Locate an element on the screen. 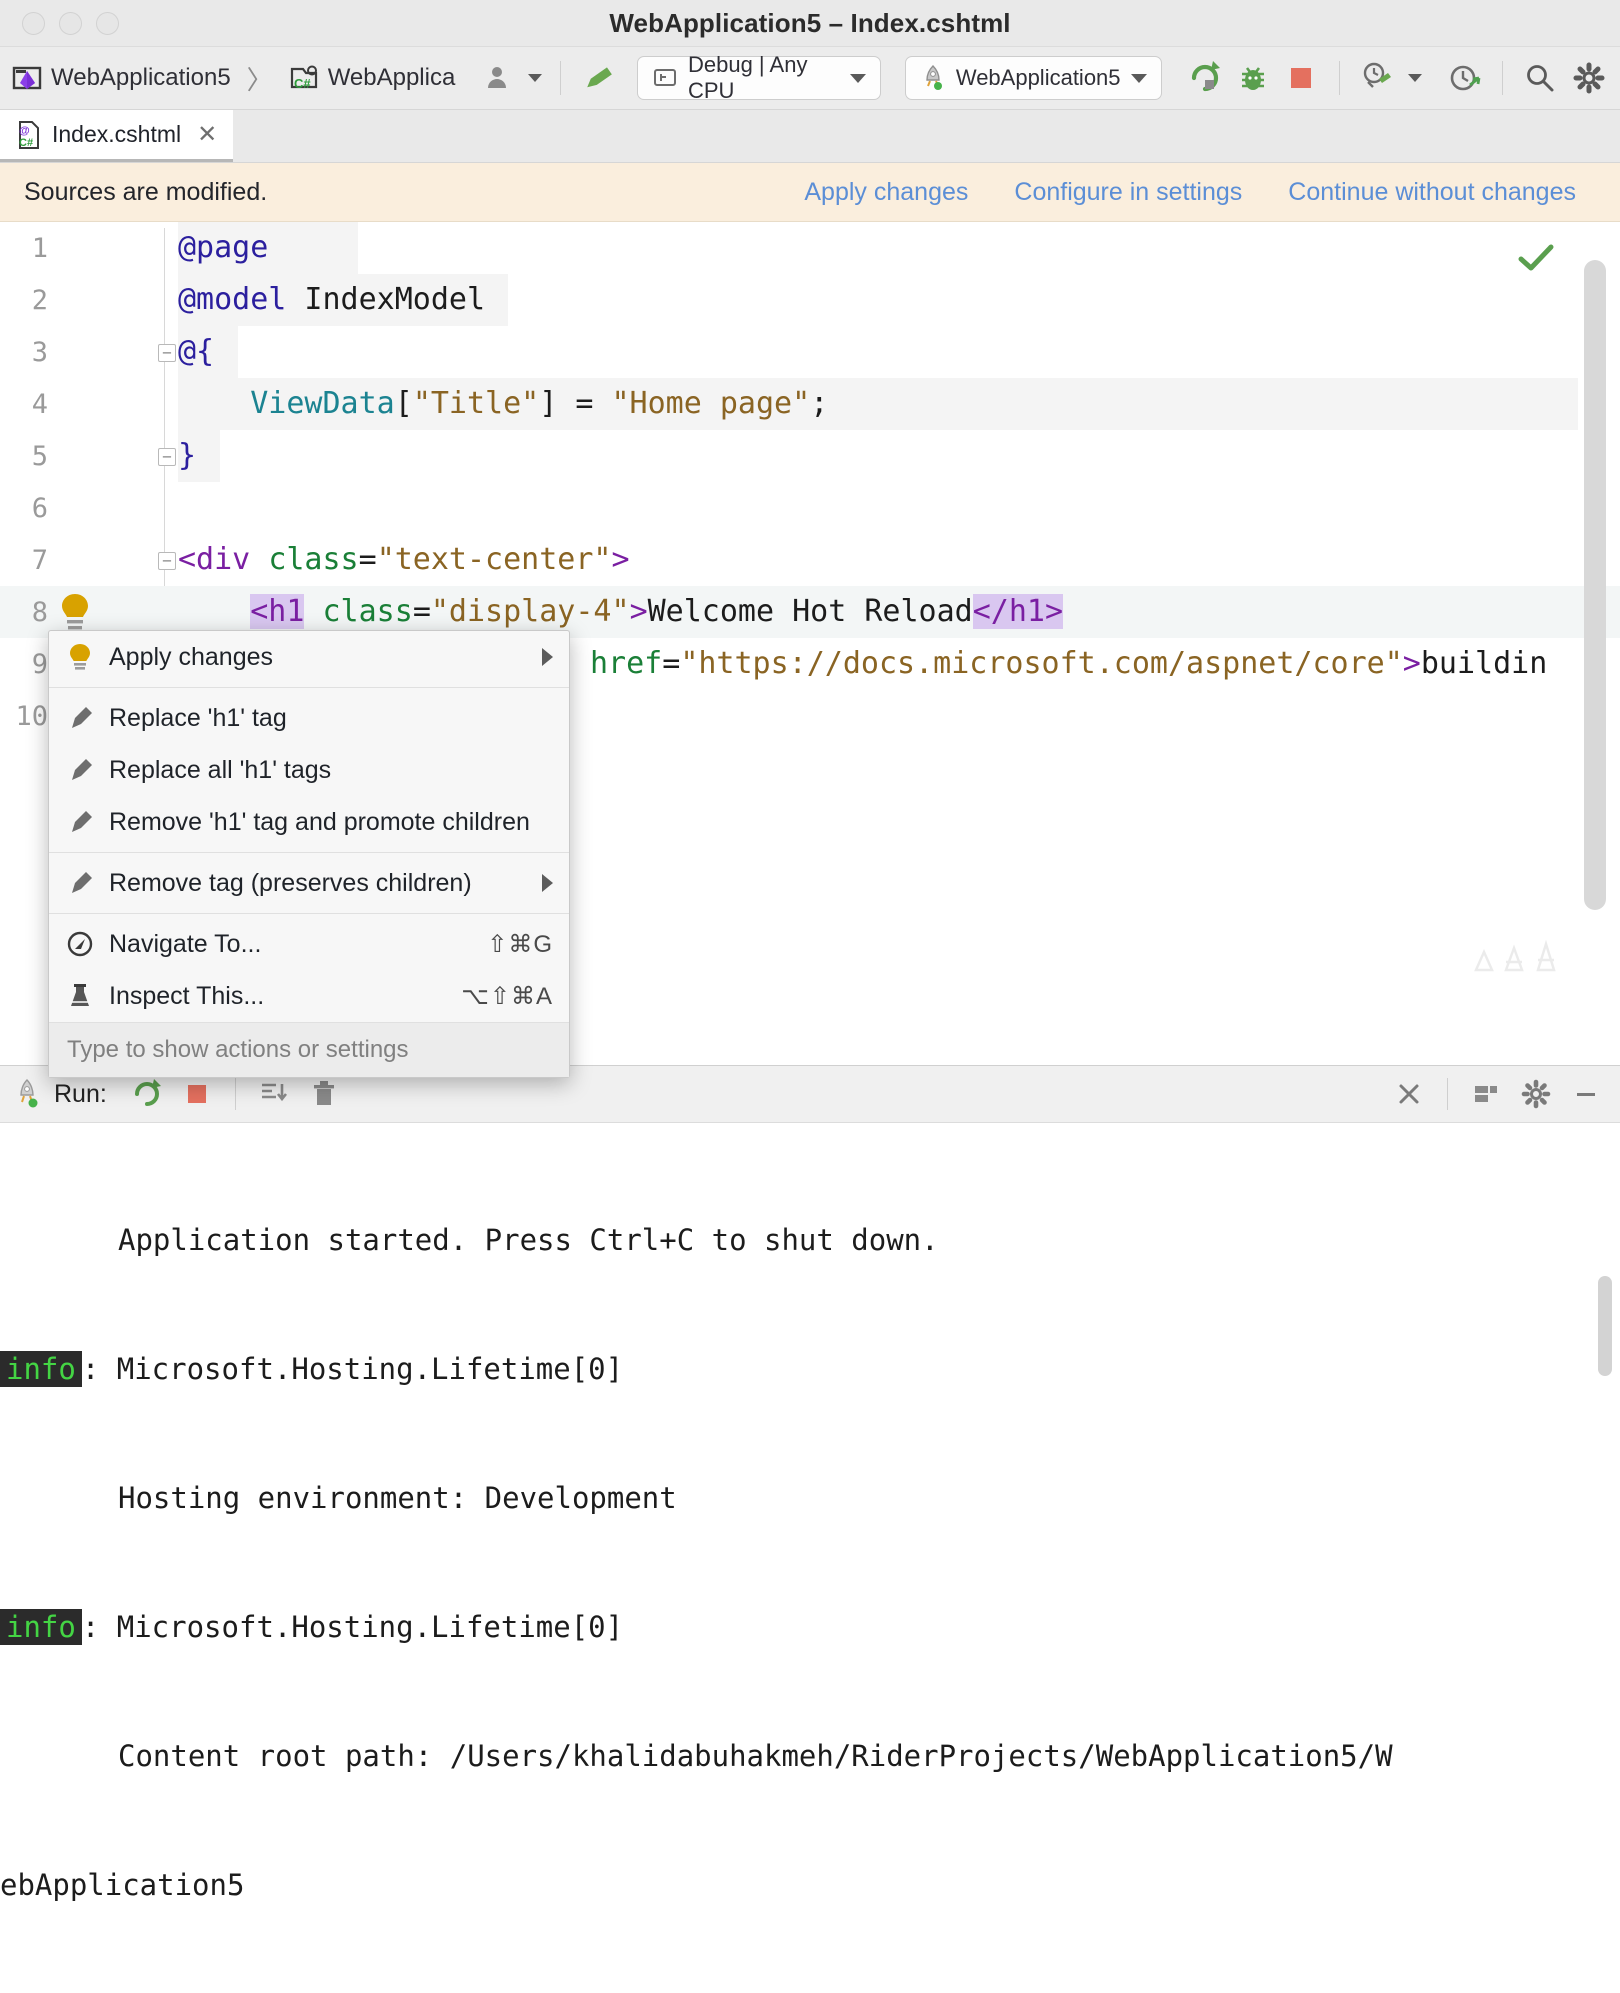  tab-close-icon: ✕ is located at coordinates (207, 134).